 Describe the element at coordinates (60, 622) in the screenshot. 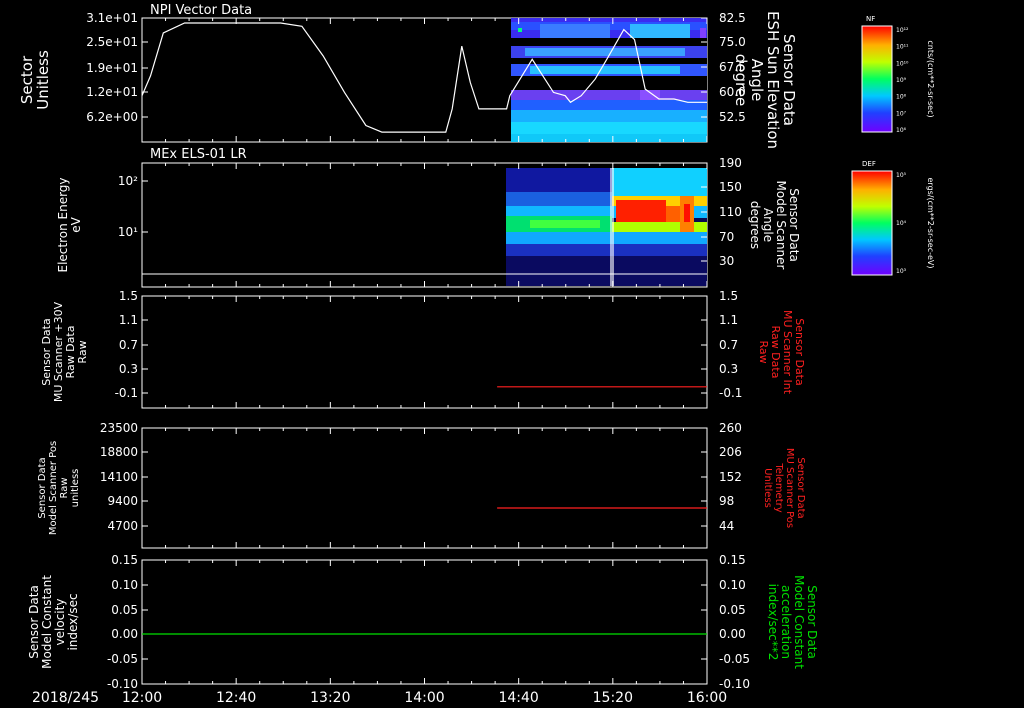

I see `left-axis-label-line: velocity` at that location.